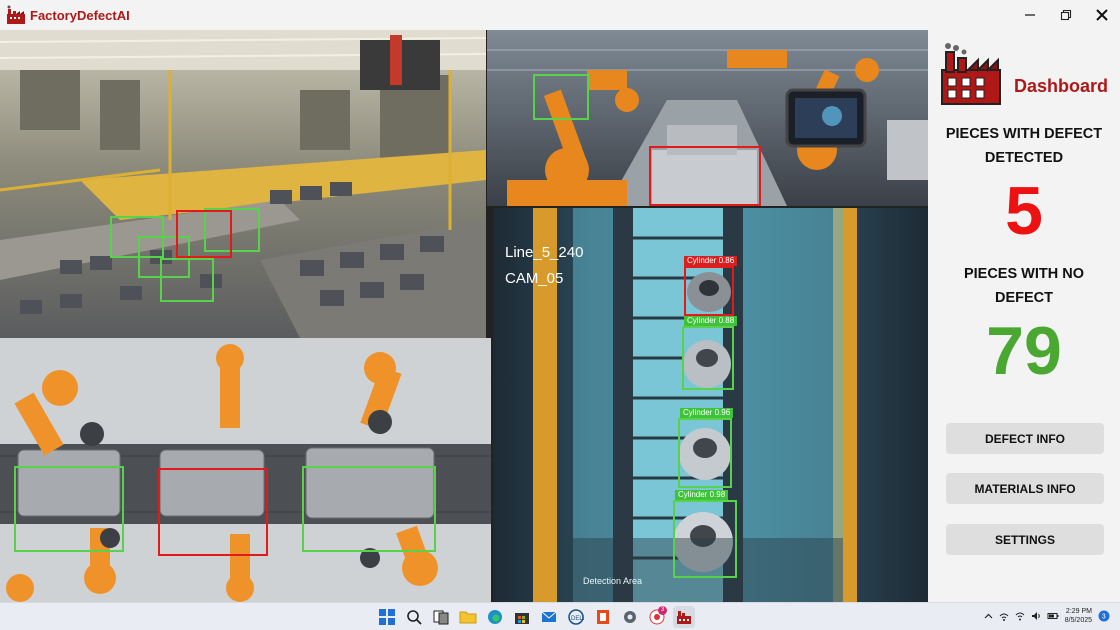 This screenshot has height=630, width=1120. I want to click on task-view-button, so click(441, 617).